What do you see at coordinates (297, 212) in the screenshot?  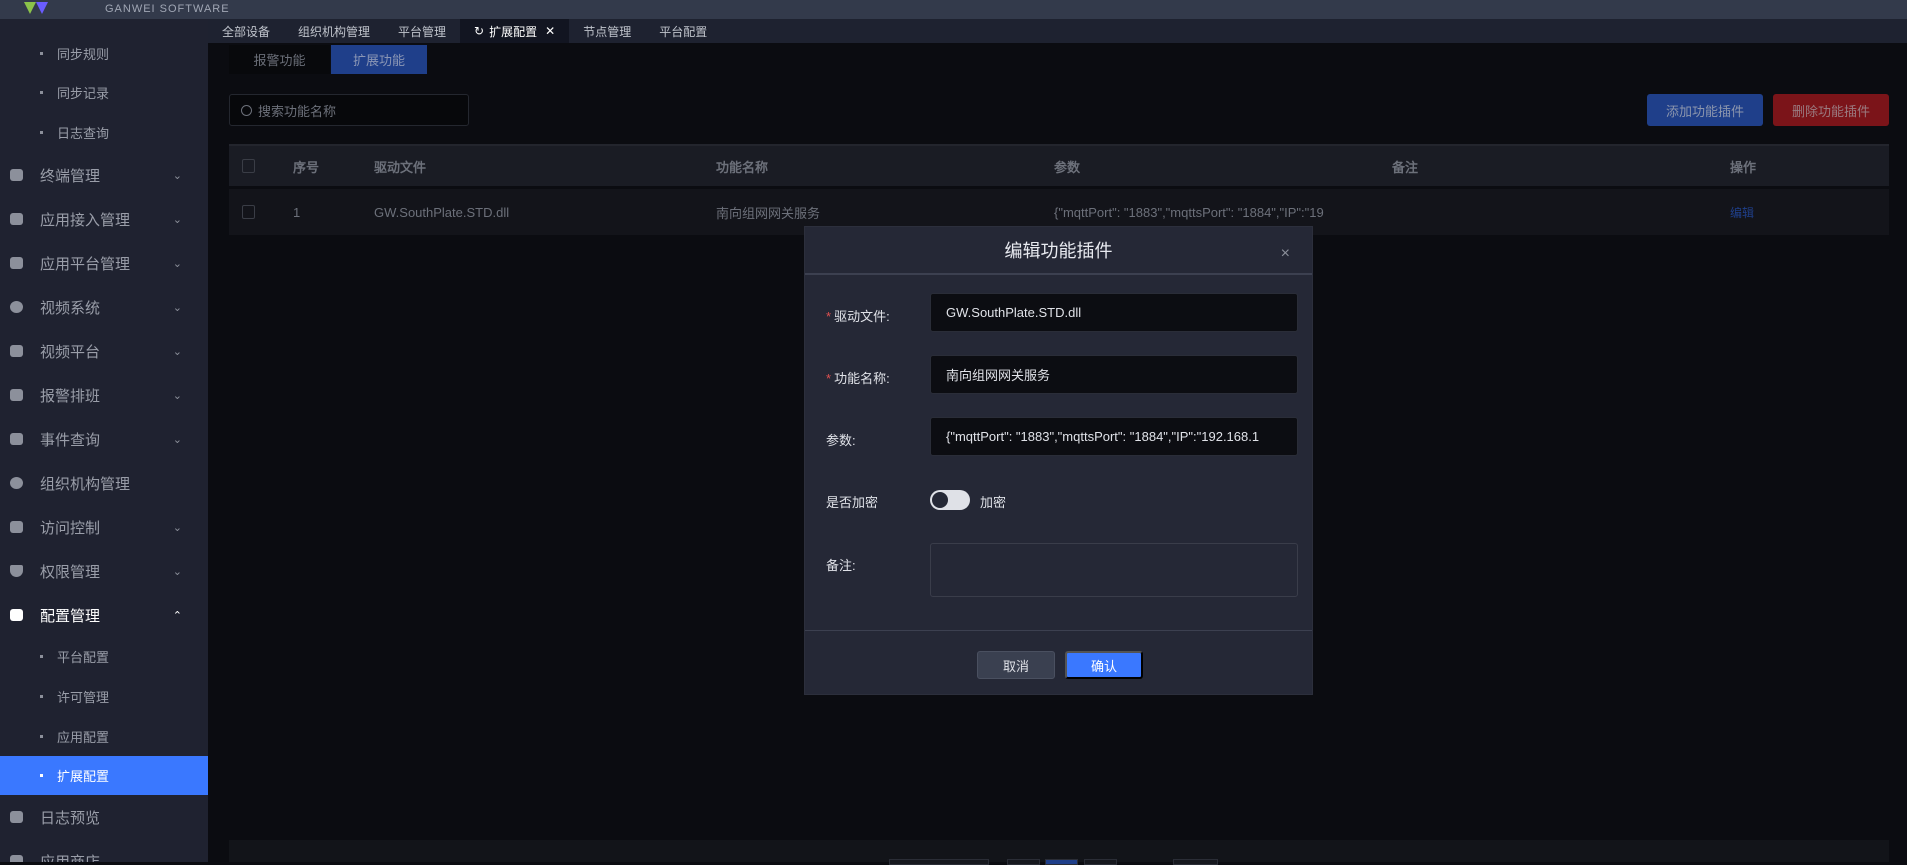 I see `cell-index: 1` at bounding box center [297, 212].